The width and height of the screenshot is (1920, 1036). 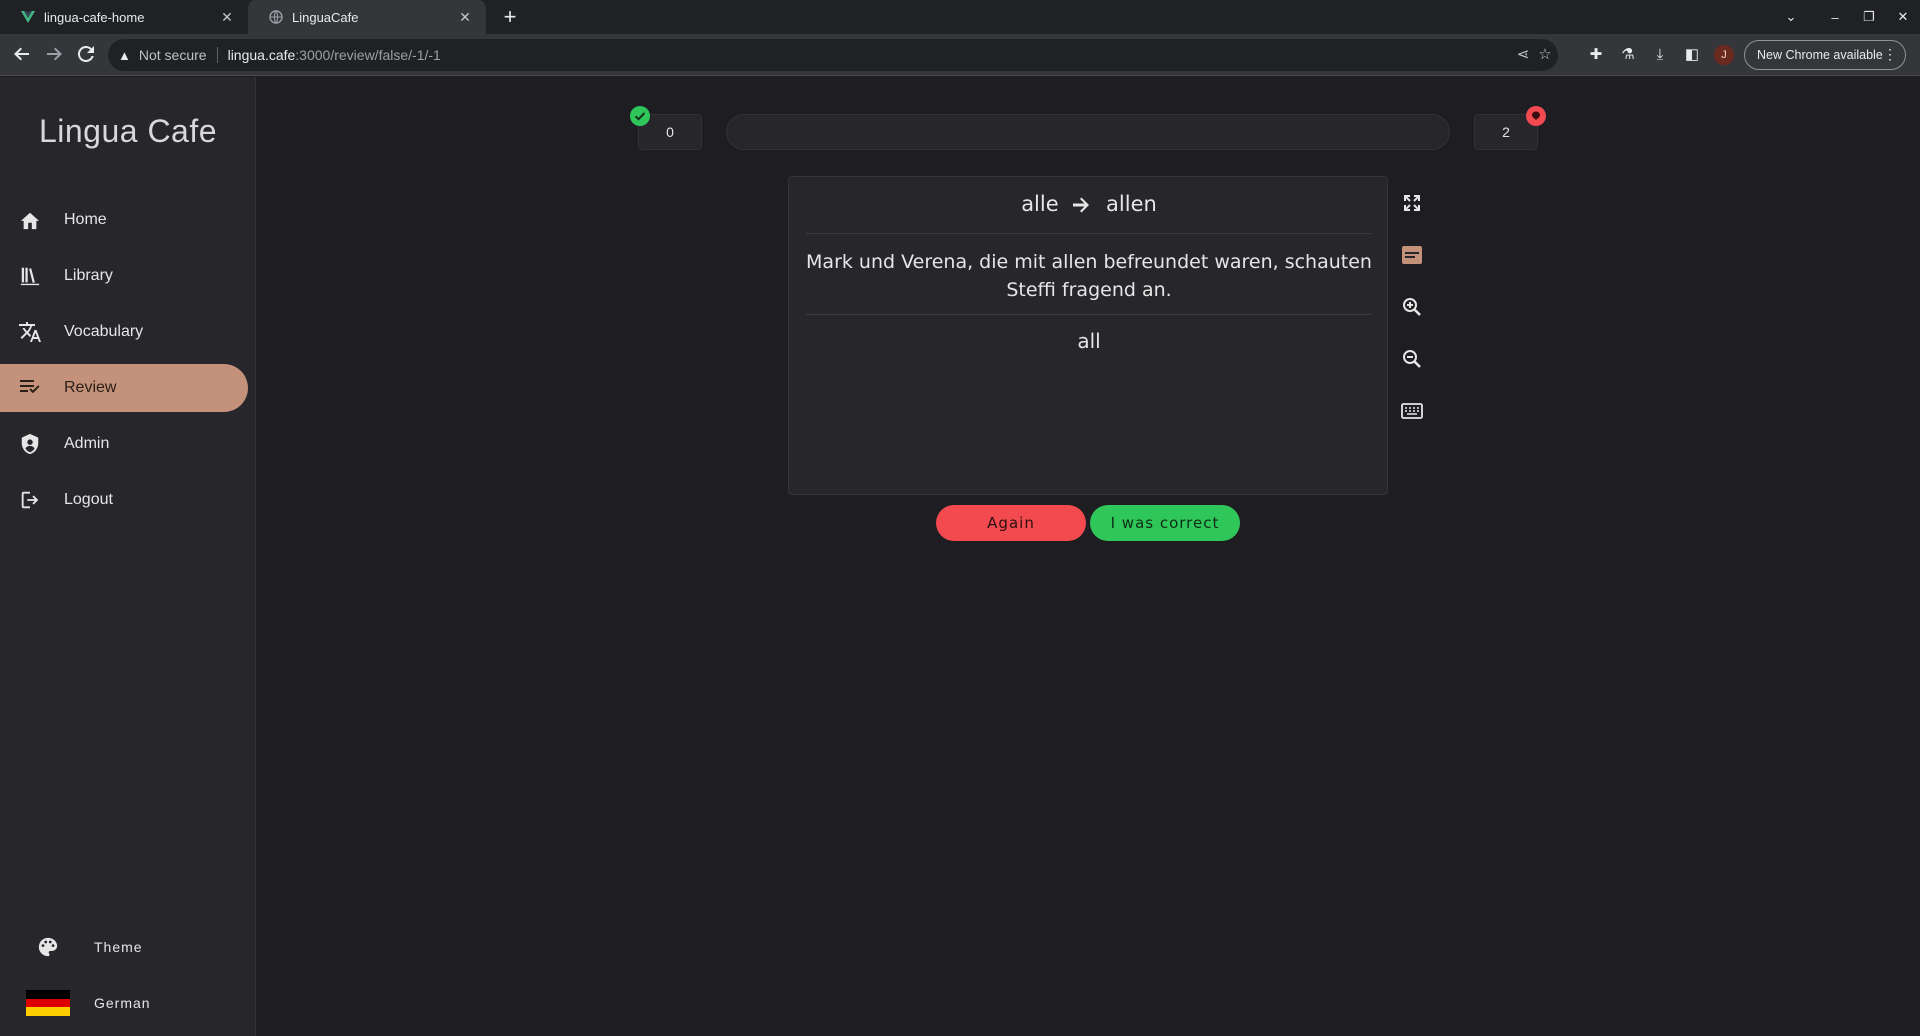 I want to click on card-word-row: alle allen, so click(x=1089, y=205).